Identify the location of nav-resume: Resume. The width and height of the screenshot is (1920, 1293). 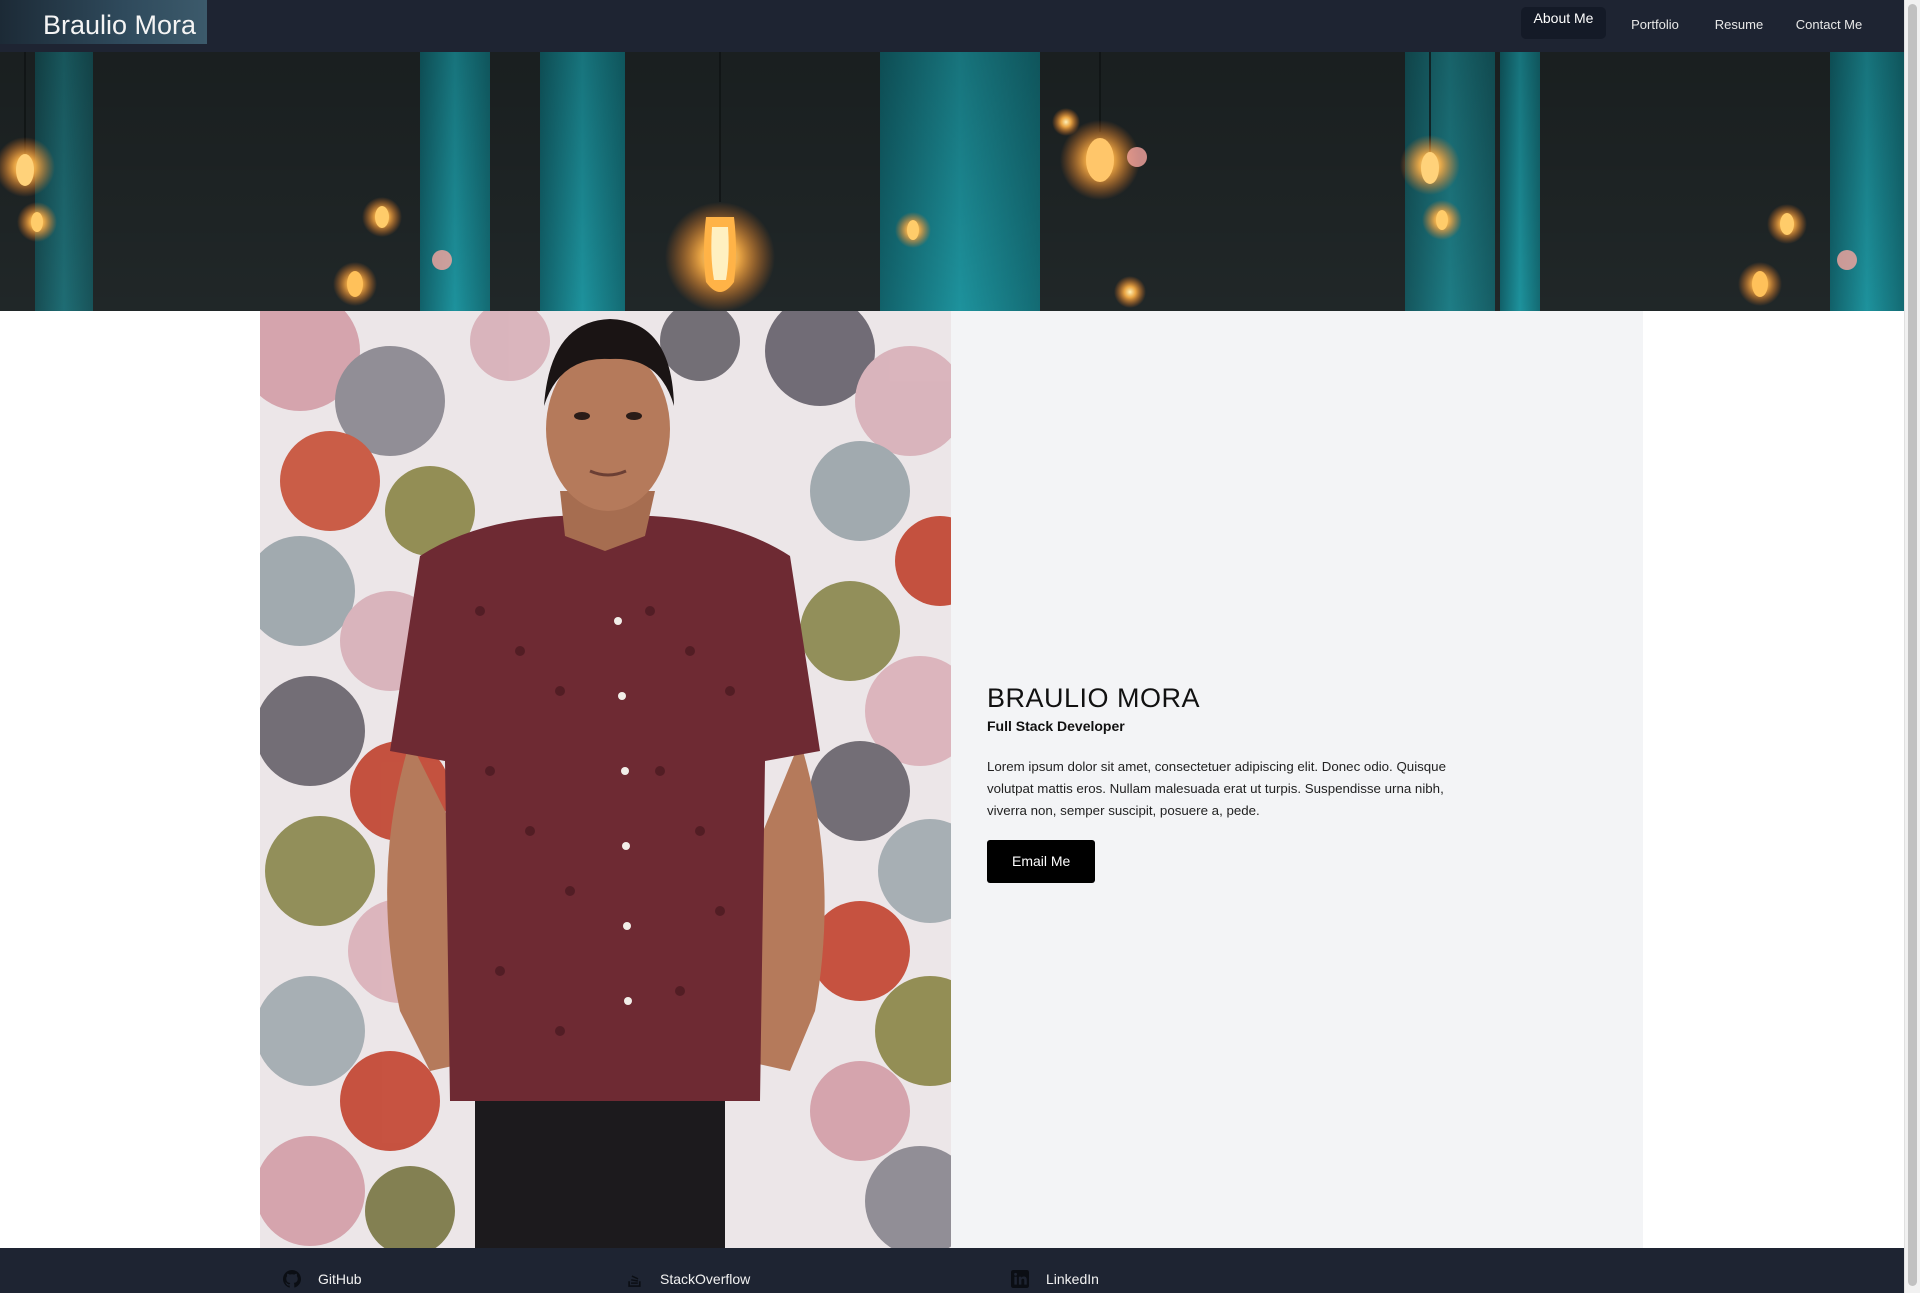
(1739, 23).